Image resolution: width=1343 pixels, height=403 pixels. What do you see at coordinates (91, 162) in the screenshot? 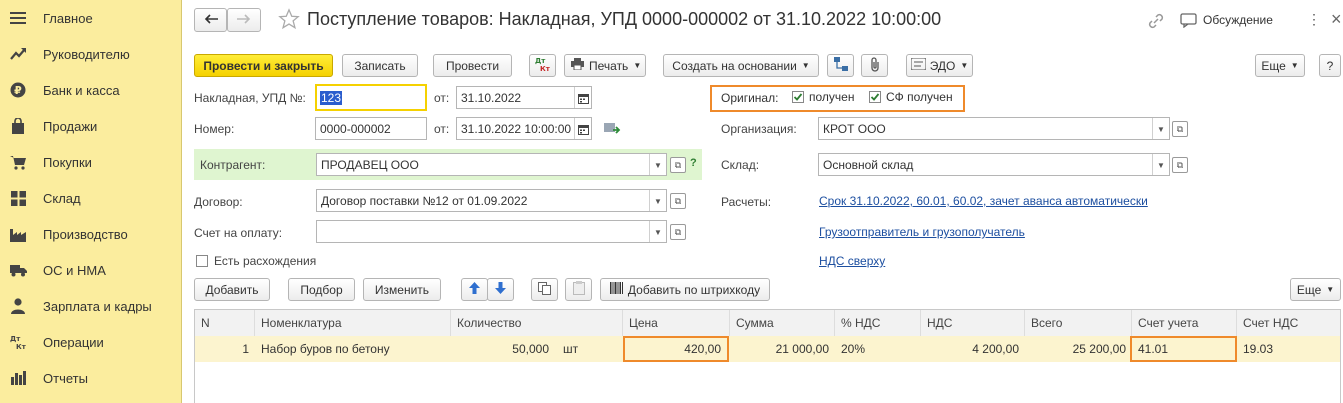
I see `sidebar-item-purchases: Покупки` at bounding box center [91, 162].